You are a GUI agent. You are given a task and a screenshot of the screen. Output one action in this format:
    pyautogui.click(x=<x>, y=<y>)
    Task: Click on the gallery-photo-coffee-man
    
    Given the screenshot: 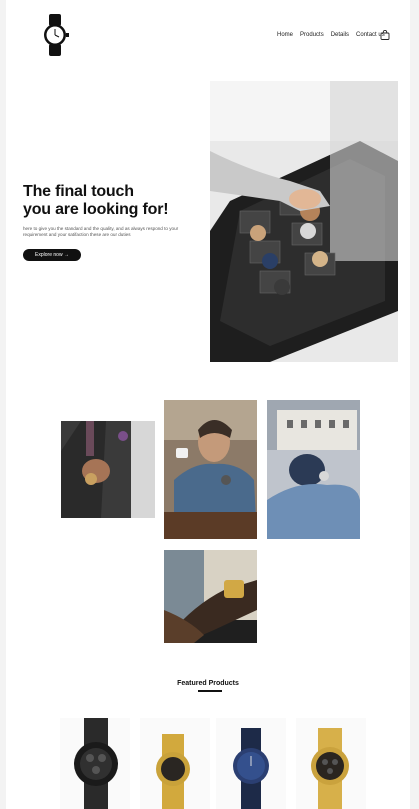 What is the action you would take?
    pyautogui.click(x=210, y=469)
    